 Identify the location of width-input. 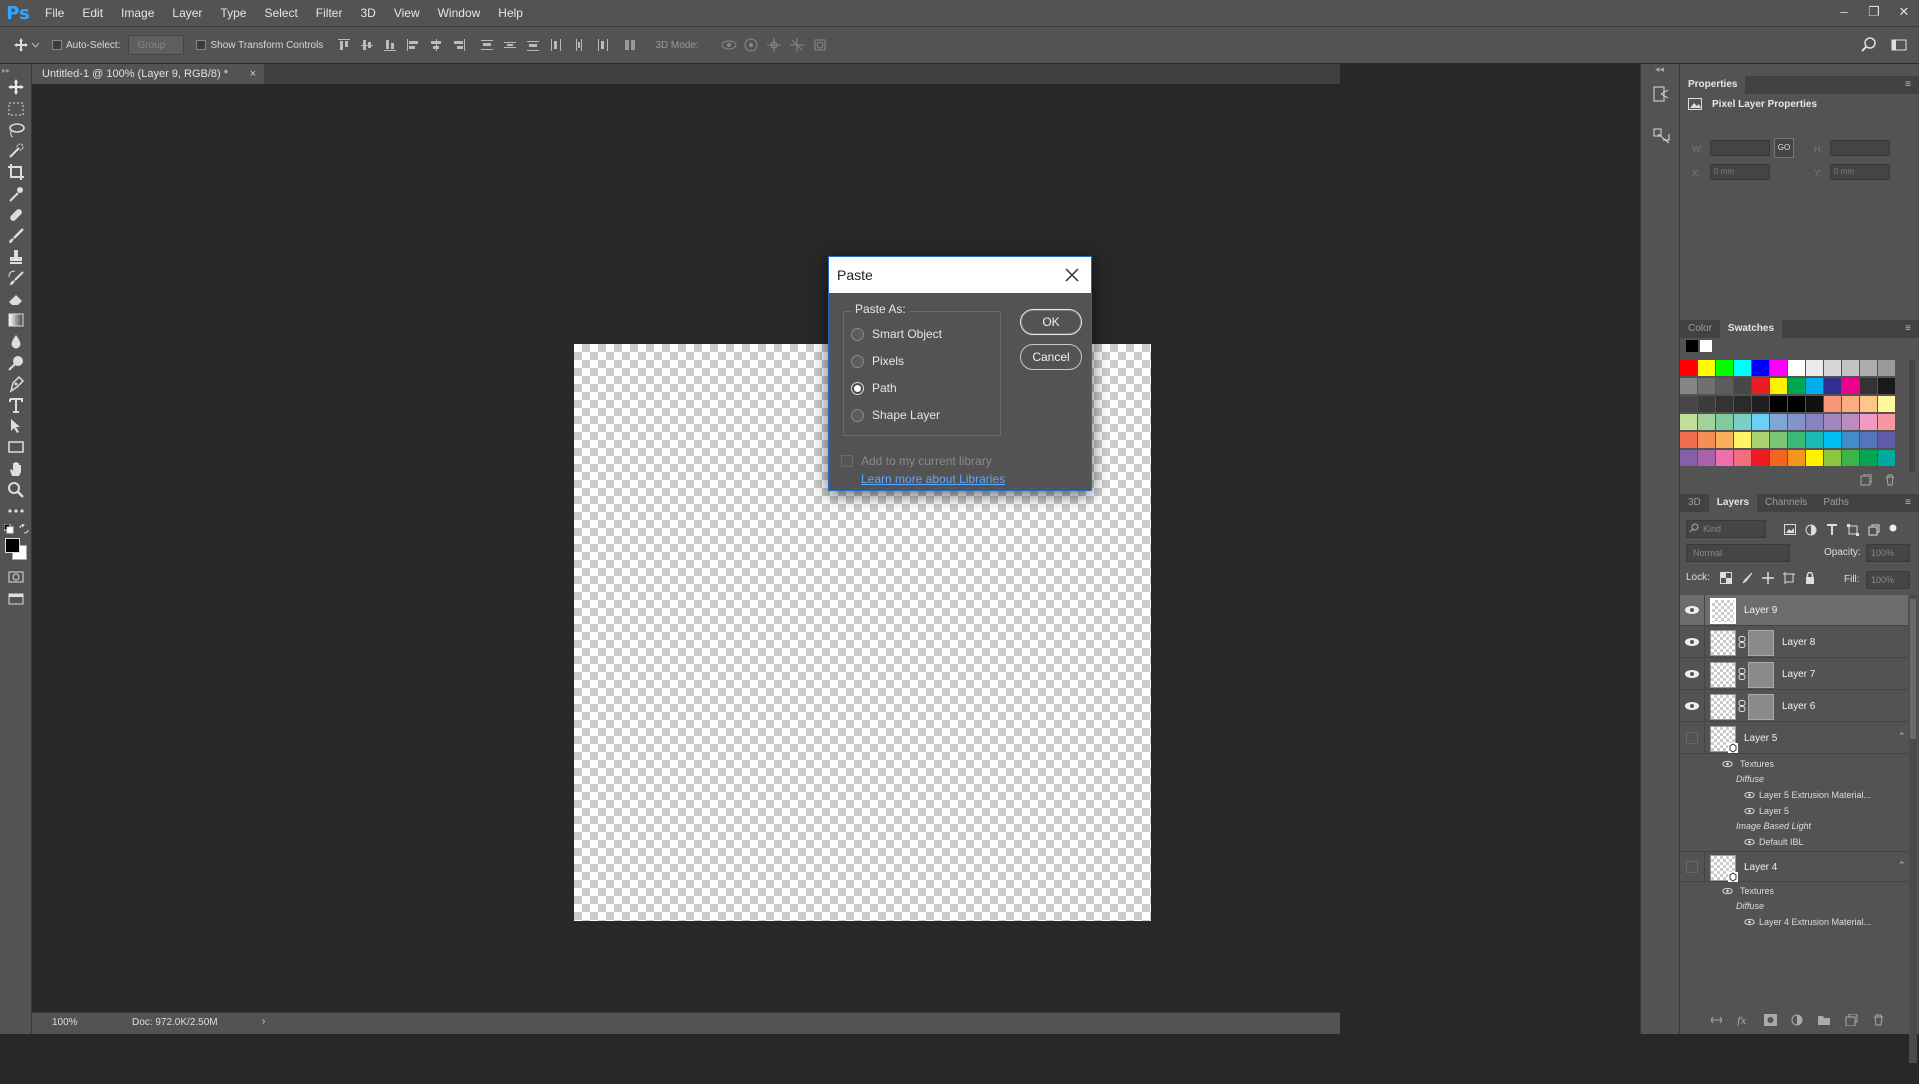
(1740, 148).